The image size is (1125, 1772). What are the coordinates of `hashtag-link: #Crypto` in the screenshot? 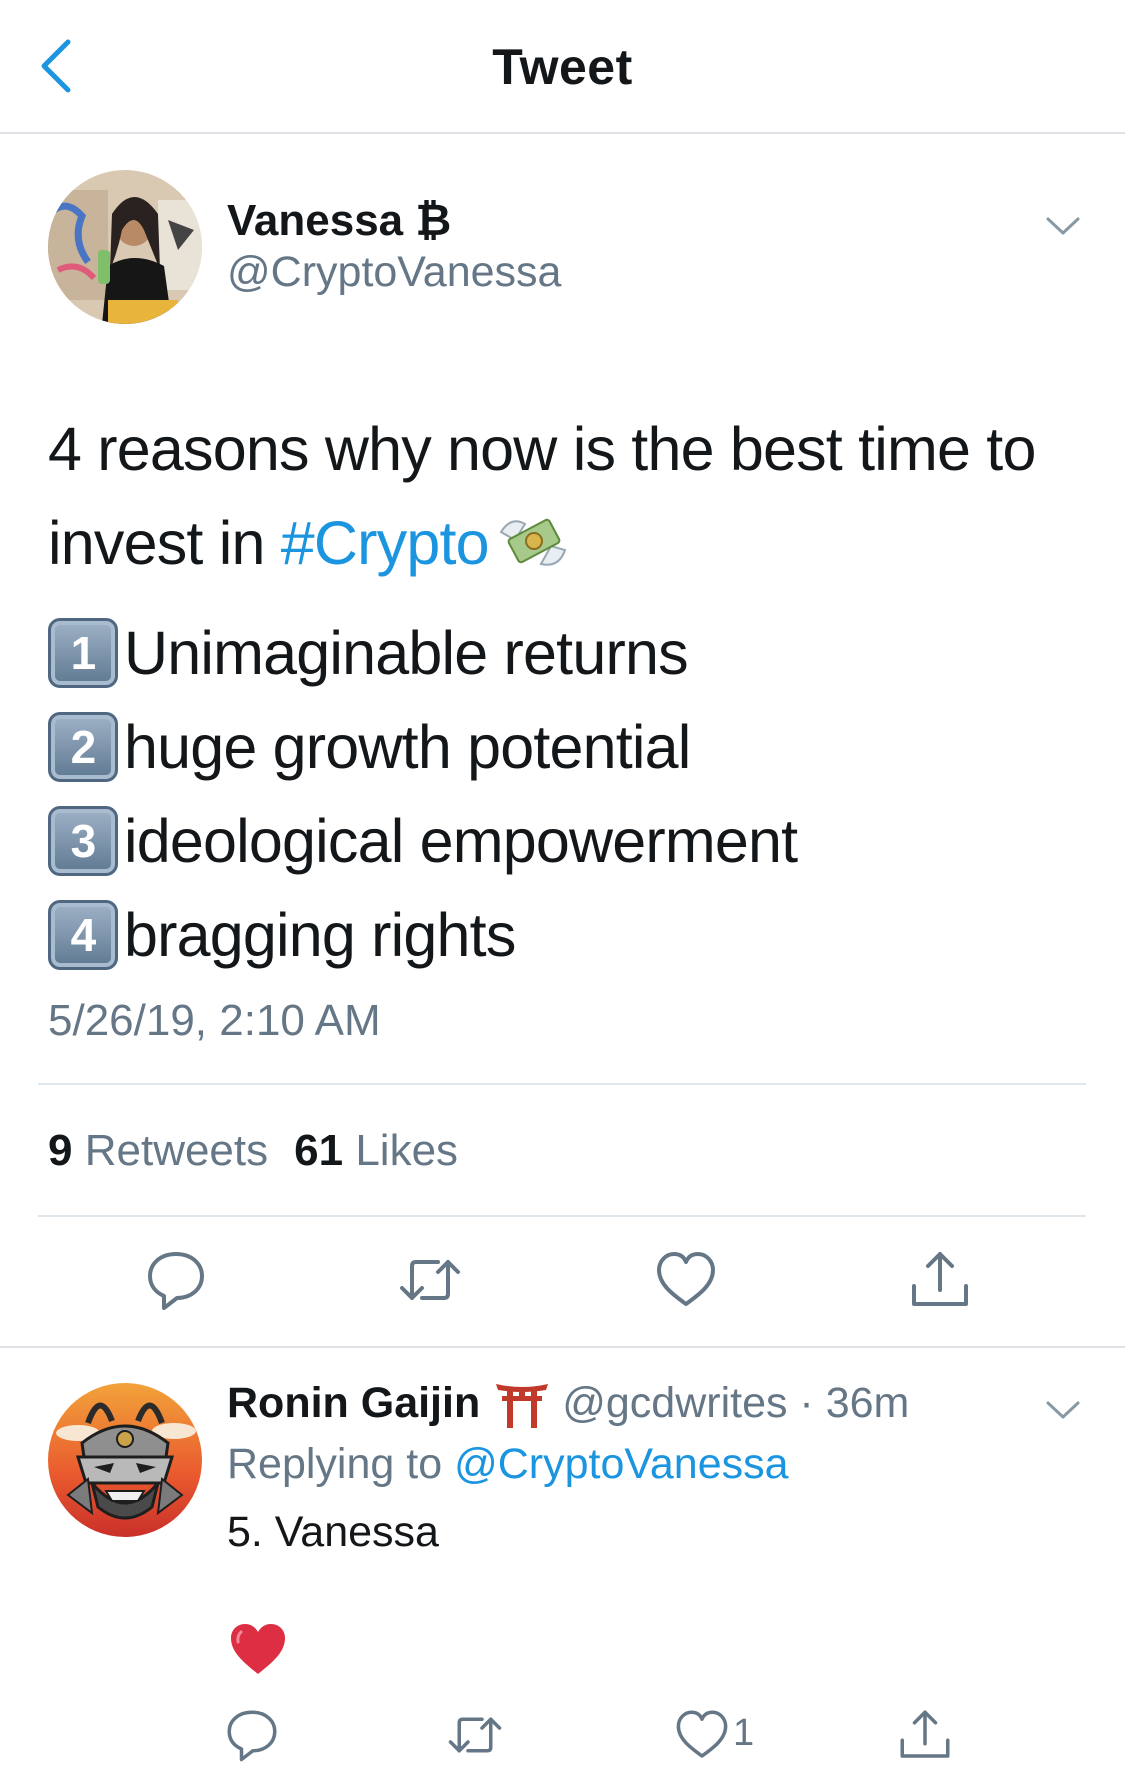 It's located at (385, 543).